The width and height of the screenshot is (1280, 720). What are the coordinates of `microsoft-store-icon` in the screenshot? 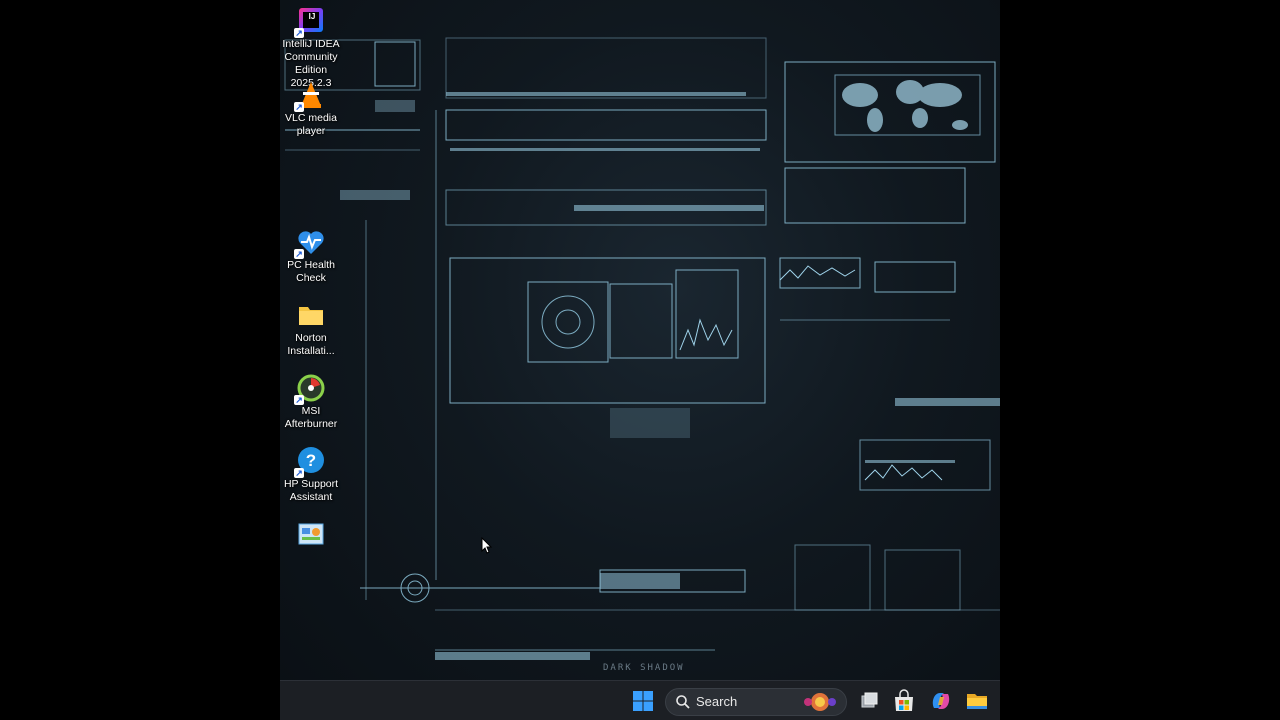 It's located at (904, 700).